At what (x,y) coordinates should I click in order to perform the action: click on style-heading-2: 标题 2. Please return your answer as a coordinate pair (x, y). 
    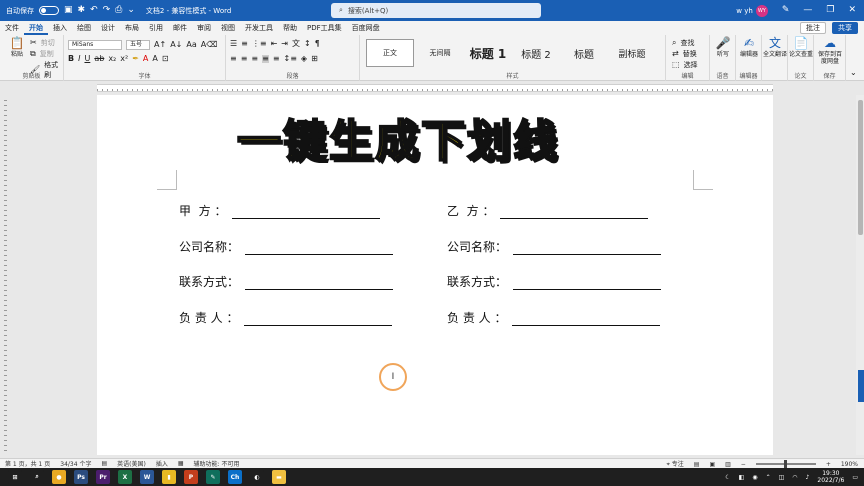
    Looking at the image, I should click on (536, 53).